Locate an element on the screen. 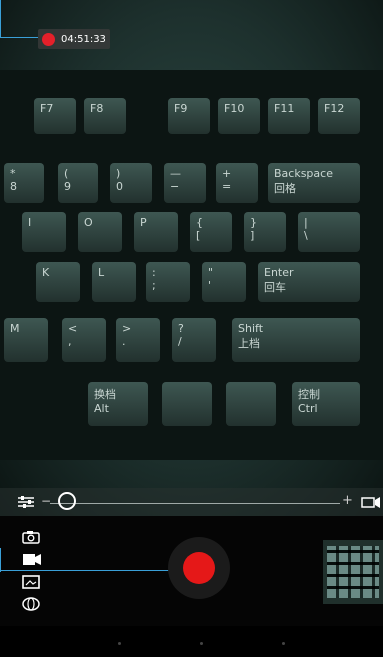 The height and width of the screenshot is (657, 383). record-button is located at coordinates (199, 568).